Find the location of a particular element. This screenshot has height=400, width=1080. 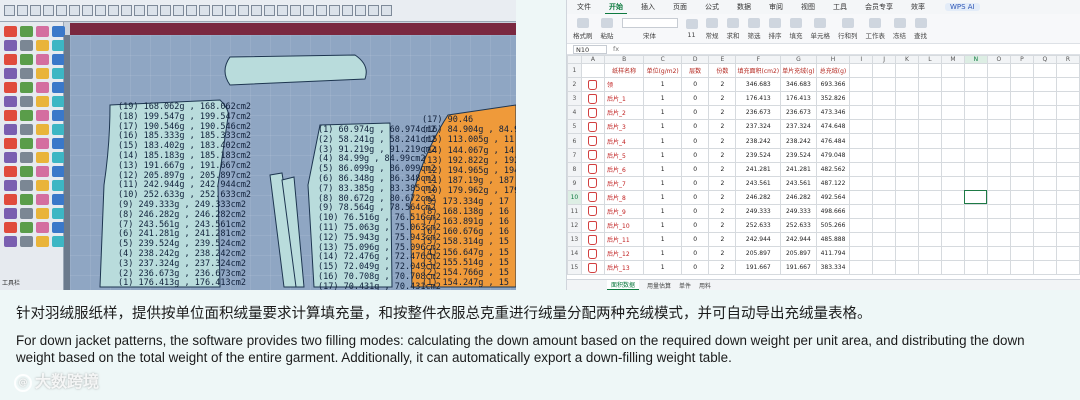

column-header: F is located at coordinates (758, 59).